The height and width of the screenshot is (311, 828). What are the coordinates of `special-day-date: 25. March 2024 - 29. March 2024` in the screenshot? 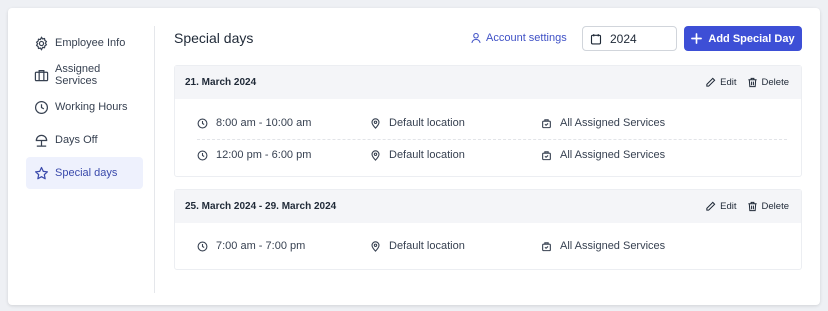 It's located at (261, 206).